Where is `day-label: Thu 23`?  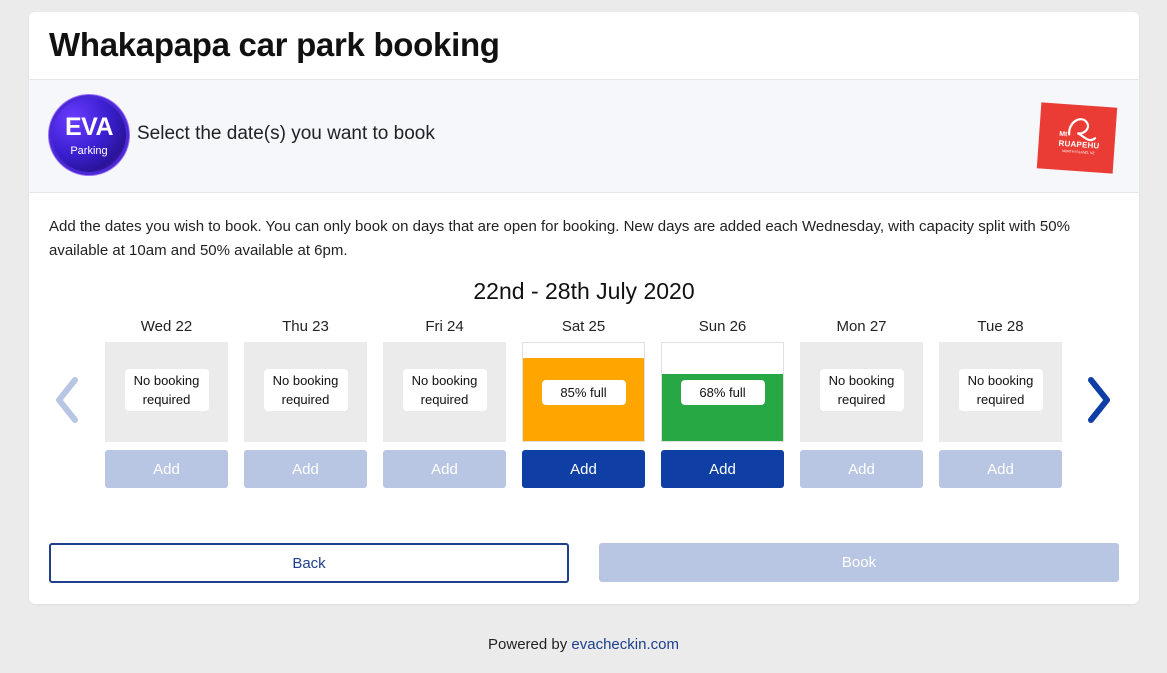
day-label: Thu 23 is located at coordinates (305, 326).